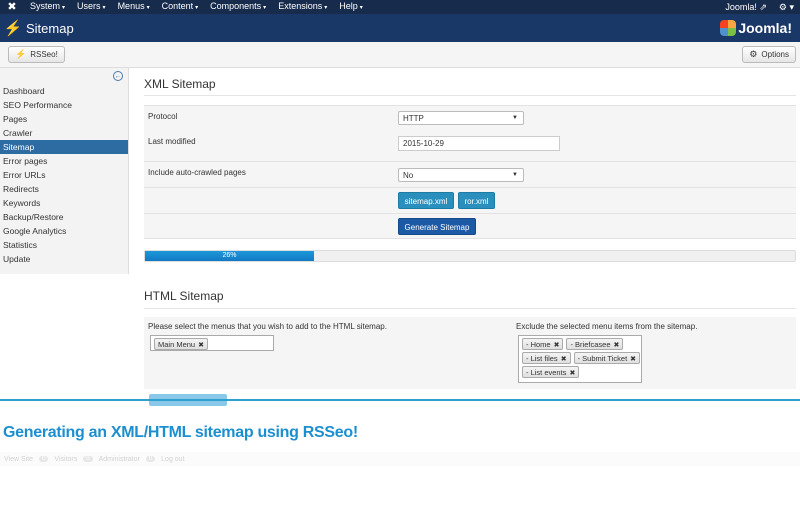 The width and height of the screenshot is (800, 530). I want to click on menu-label: Users, so click(89, 6).